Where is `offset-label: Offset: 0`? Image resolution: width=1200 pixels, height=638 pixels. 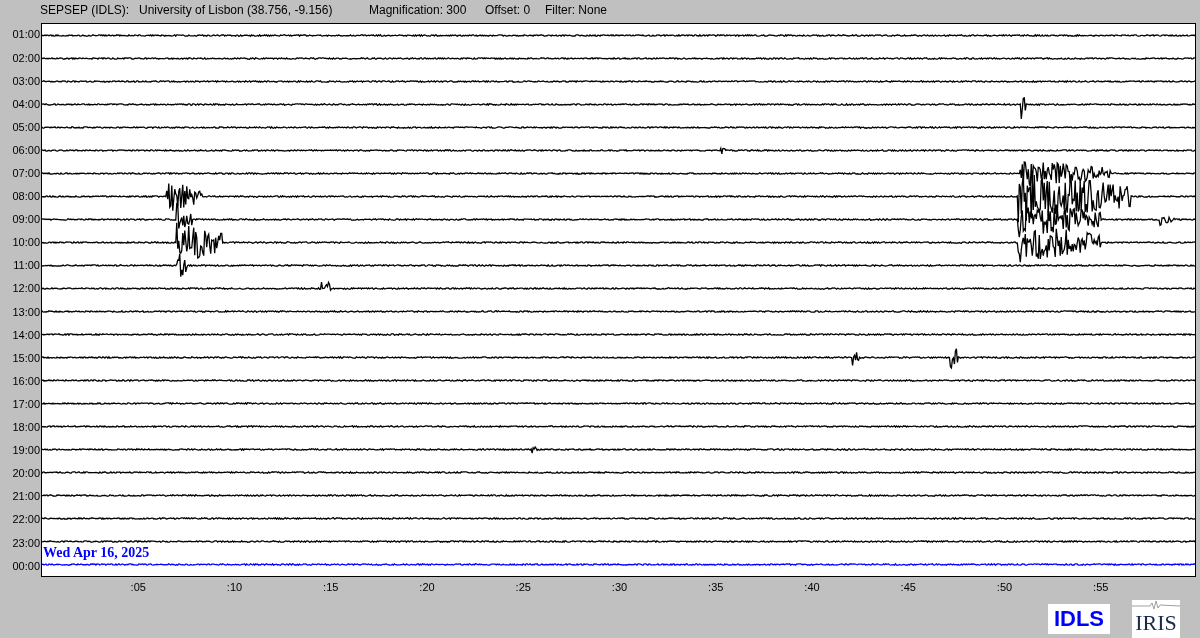
offset-label: Offset: 0 is located at coordinates (508, 10).